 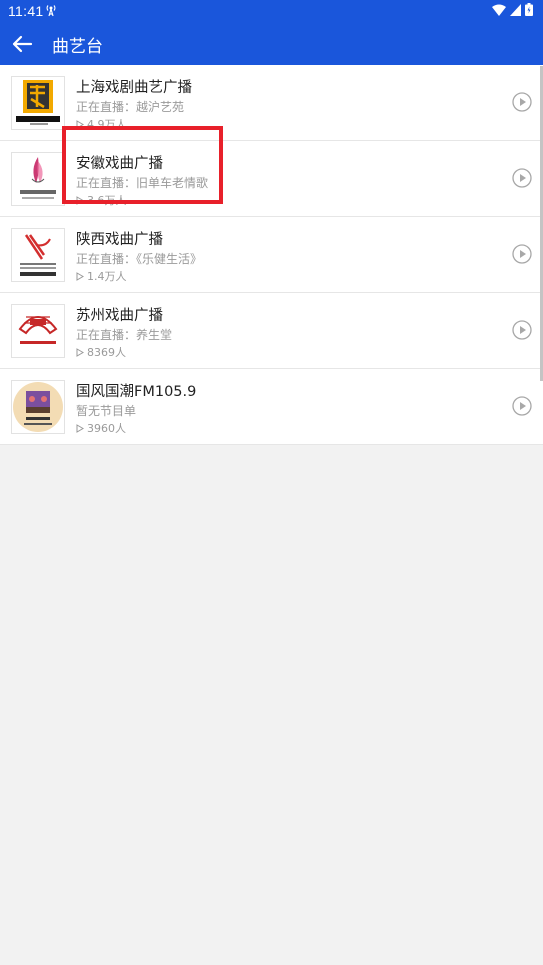 I want to click on shaanxi-logo-image, so click(x=38, y=255).